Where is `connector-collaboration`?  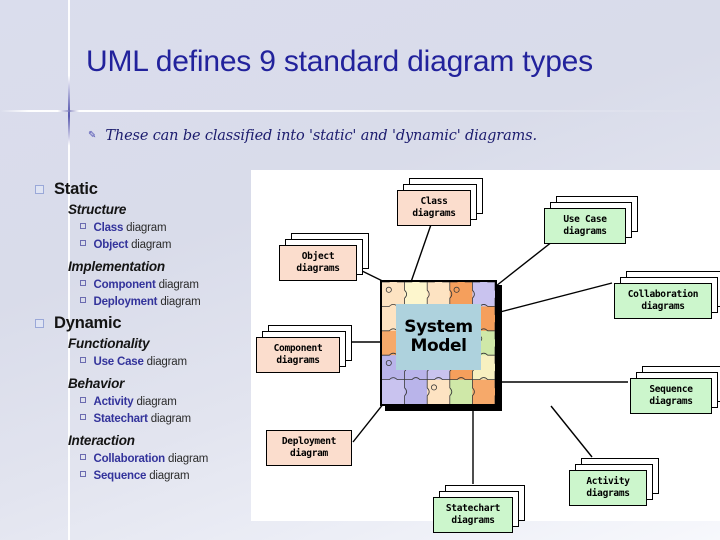 connector-collaboration is located at coordinates (556, 297).